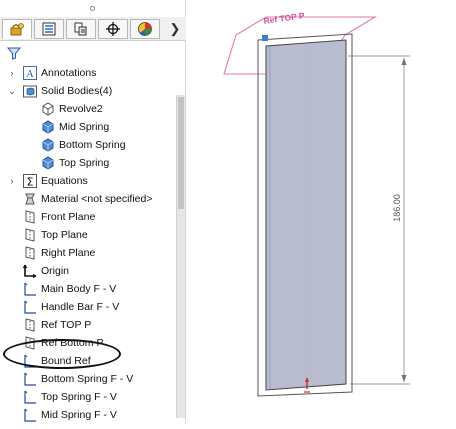  Describe the element at coordinates (79, 397) in the screenshot. I see `tree-label: Top Spring F - V` at that location.